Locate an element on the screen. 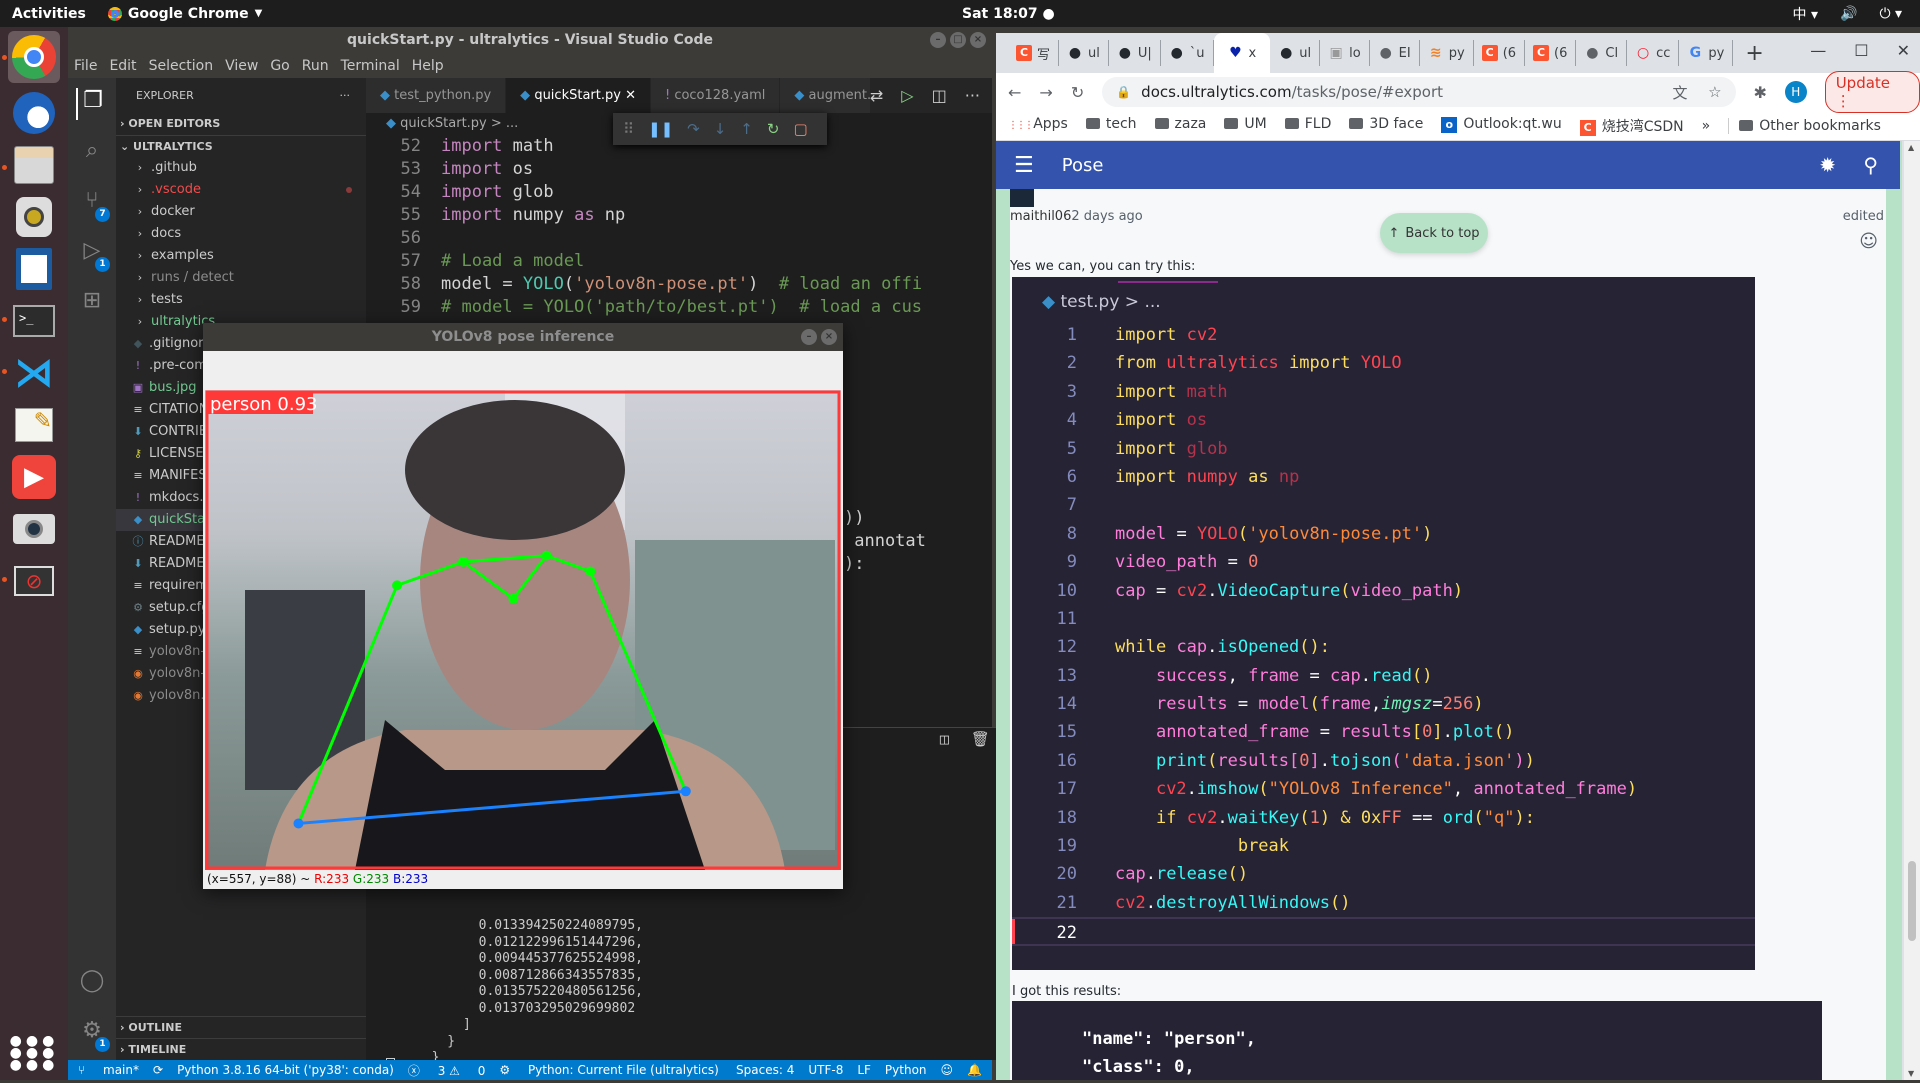  dock-restricted-app: ⊘ is located at coordinates (34, 581).